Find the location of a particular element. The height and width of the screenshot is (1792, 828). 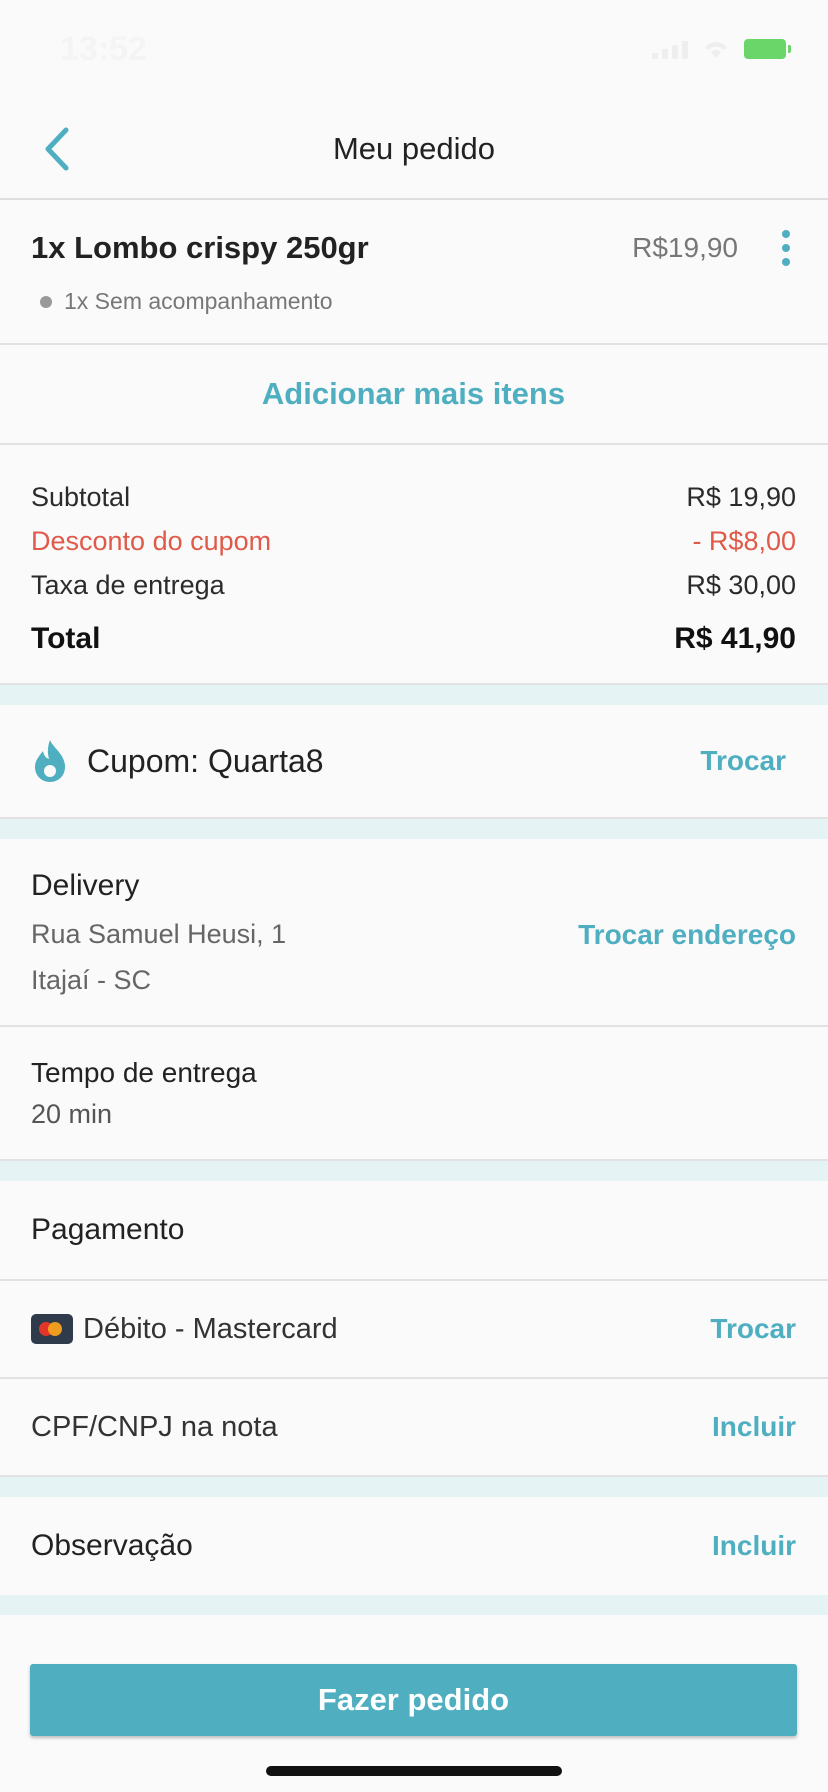

subtotal-label: Subtotal is located at coordinates (81, 496).